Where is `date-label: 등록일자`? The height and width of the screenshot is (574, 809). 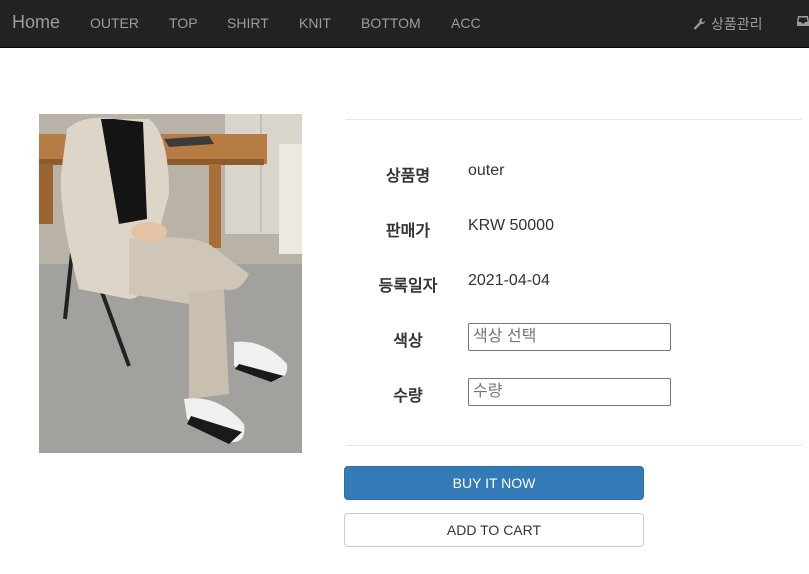 date-label: 등록일자 is located at coordinates (408, 286).